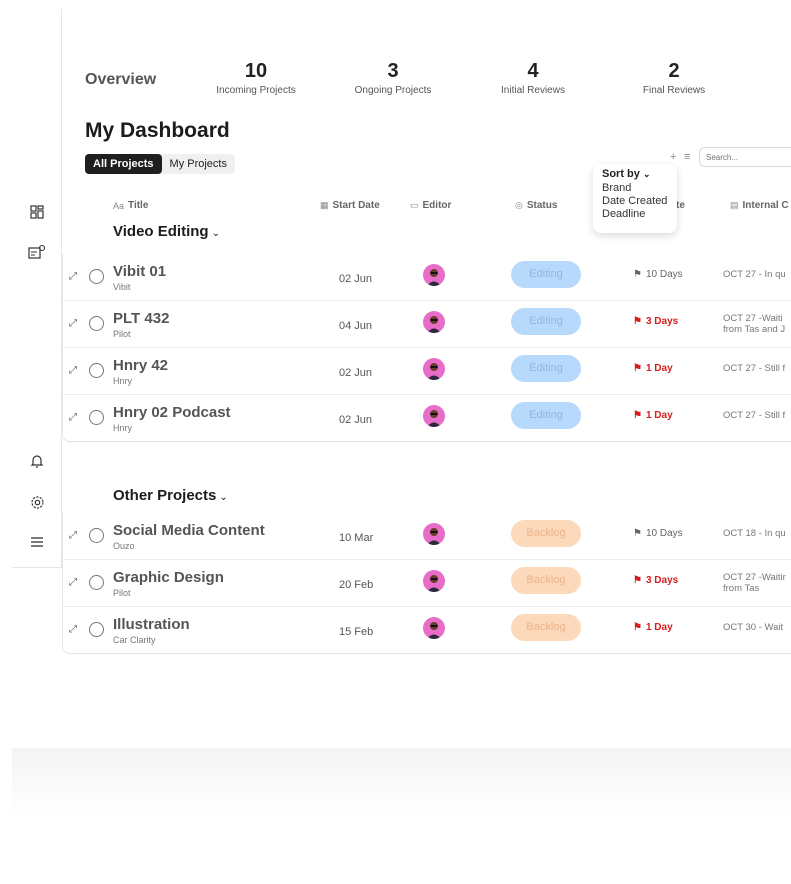 The width and height of the screenshot is (791, 884). What do you see at coordinates (157, 130) in the screenshot?
I see `page-title: My Dashboard` at bounding box center [157, 130].